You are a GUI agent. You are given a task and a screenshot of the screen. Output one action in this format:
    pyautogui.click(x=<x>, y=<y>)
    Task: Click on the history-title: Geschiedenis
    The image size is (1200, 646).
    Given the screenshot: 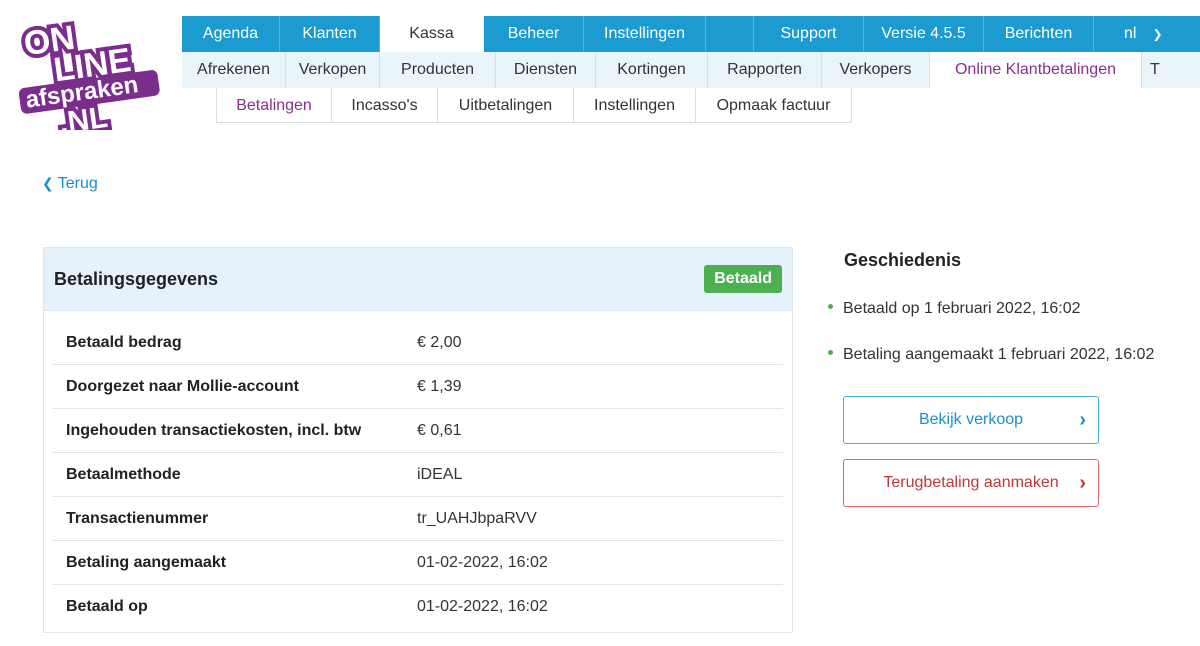 What is the action you would take?
    pyautogui.click(x=903, y=260)
    